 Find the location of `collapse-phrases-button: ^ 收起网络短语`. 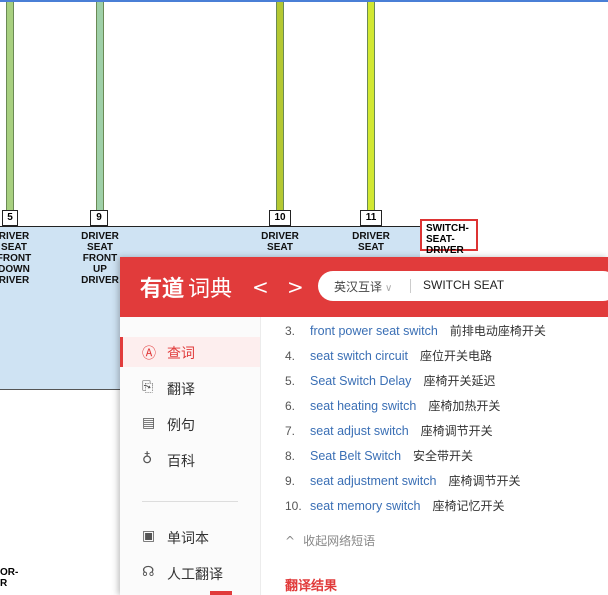

collapse-phrases-button: ^ 收起网络短语 is located at coordinates (330, 540).